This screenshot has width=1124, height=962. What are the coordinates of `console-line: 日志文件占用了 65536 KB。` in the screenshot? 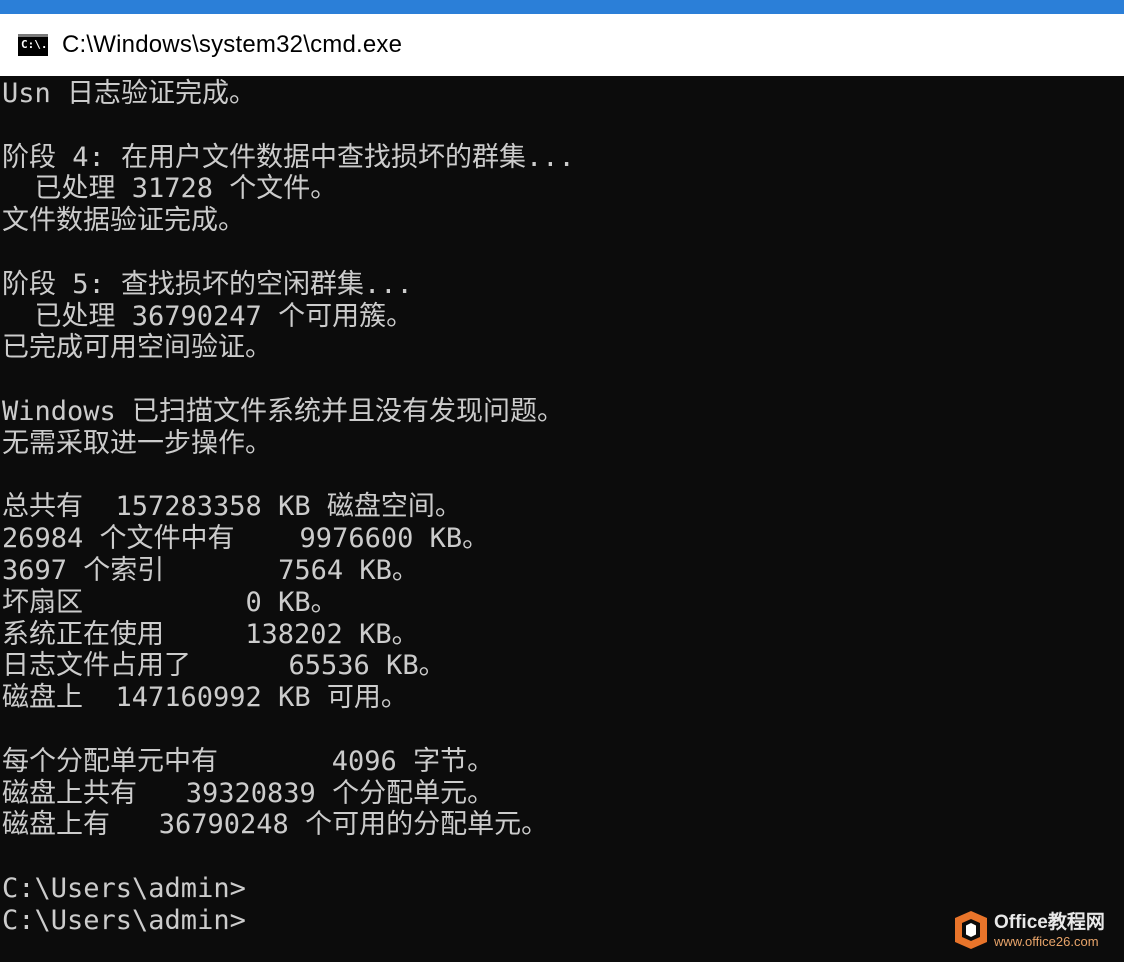 It's located at (224, 666).